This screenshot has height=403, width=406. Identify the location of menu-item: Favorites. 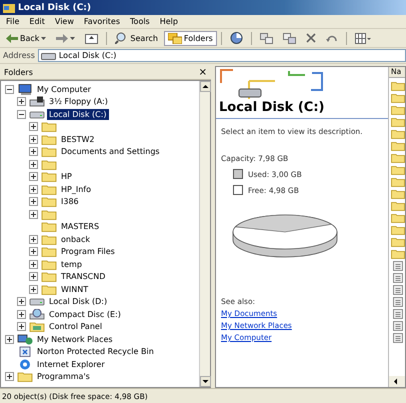
(102, 21).